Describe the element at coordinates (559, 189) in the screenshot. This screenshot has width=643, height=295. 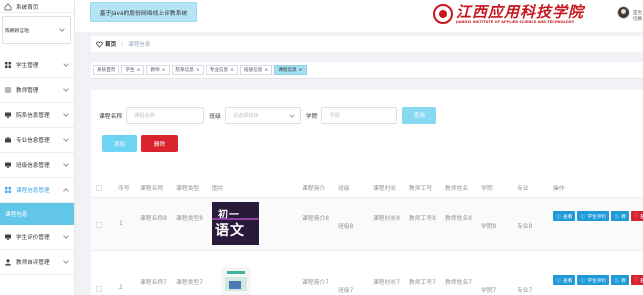
I see `col-actions: 操作` at that location.